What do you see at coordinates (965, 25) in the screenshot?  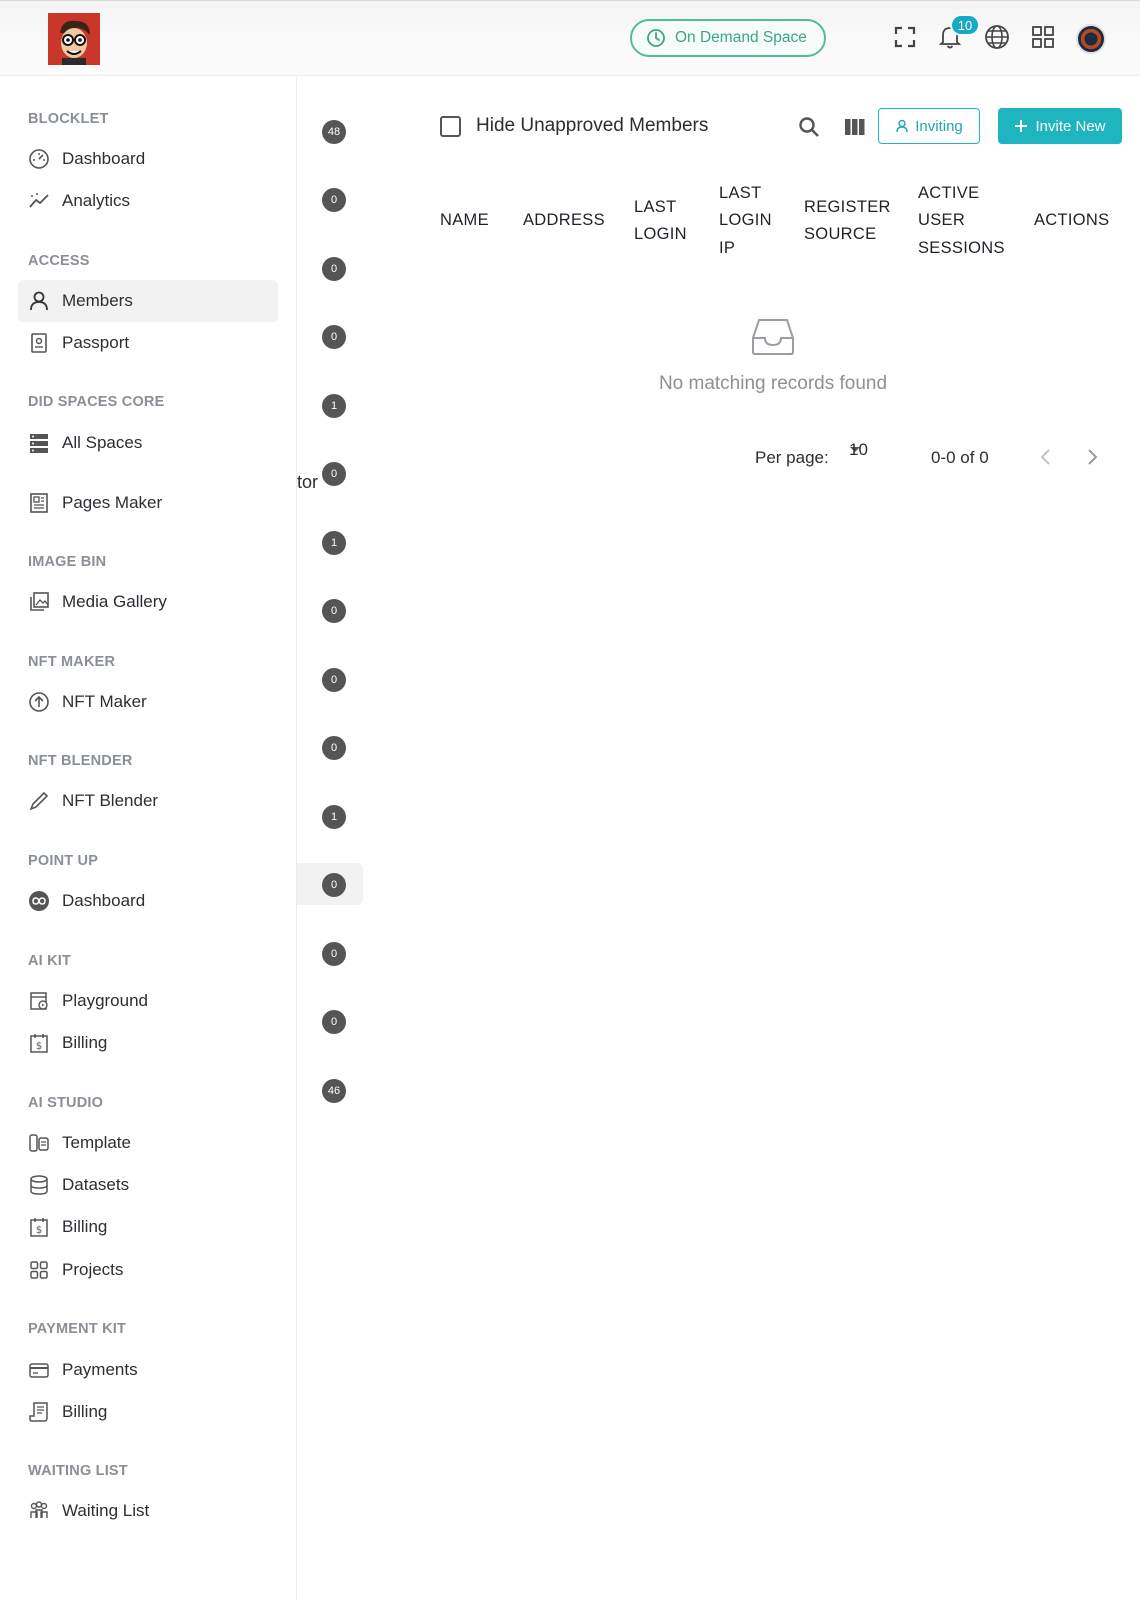 I see `notification-badge: 10` at bounding box center [965, 25].